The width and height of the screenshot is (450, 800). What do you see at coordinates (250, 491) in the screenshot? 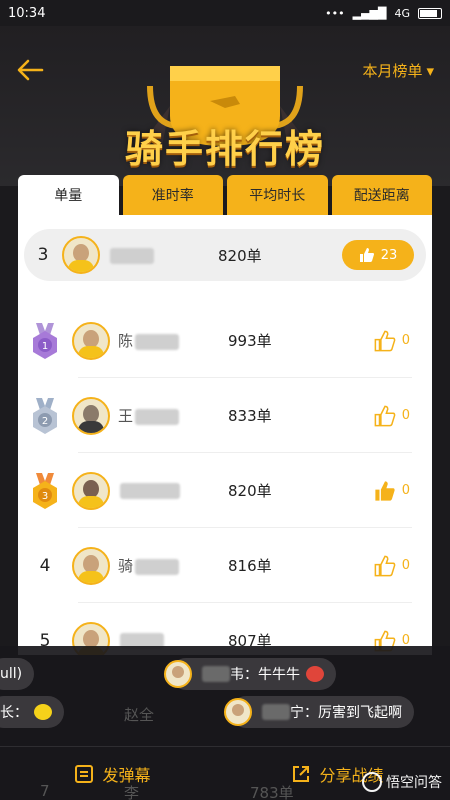
I see `order-count: 820单` at bounding box center [250, 491].